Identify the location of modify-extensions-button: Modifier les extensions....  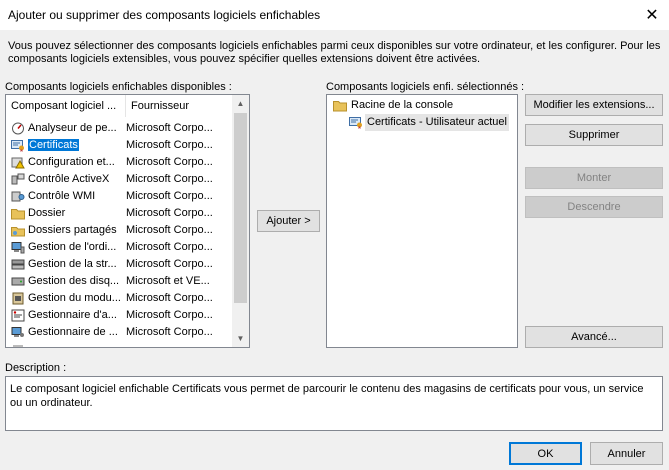
(594, 105).